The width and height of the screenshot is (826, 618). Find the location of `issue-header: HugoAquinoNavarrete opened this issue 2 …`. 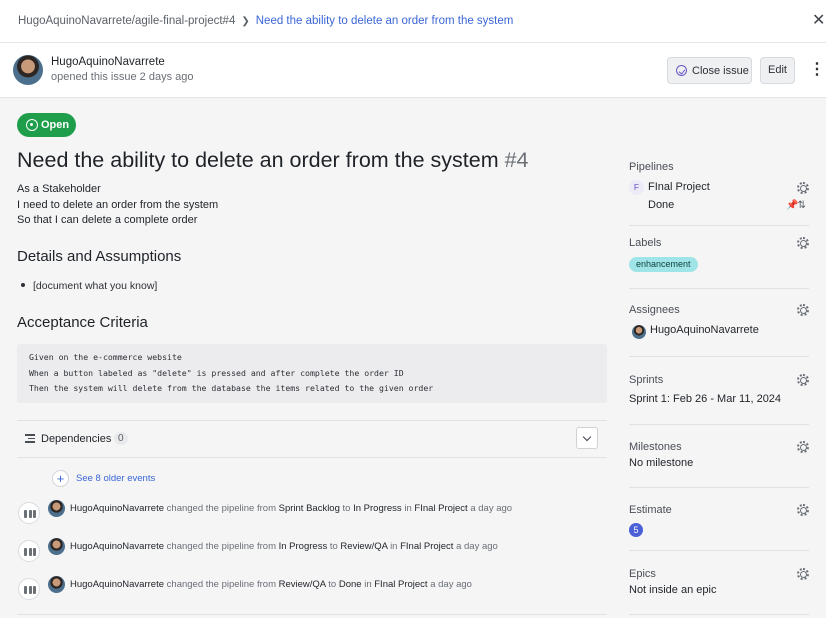

issue-header: HugoAquinoNavarrete opened this issue 2 … is located at coordinates (413, 70).